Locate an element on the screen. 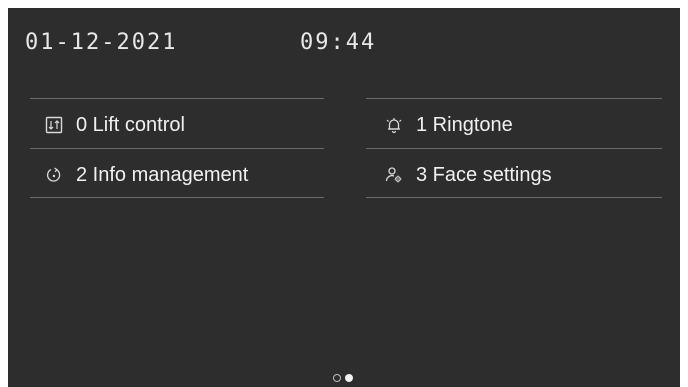 The height and width of the screenshot is (387, 688). menu-item-label: 0 Lift control is located at coordinates (130, 124).